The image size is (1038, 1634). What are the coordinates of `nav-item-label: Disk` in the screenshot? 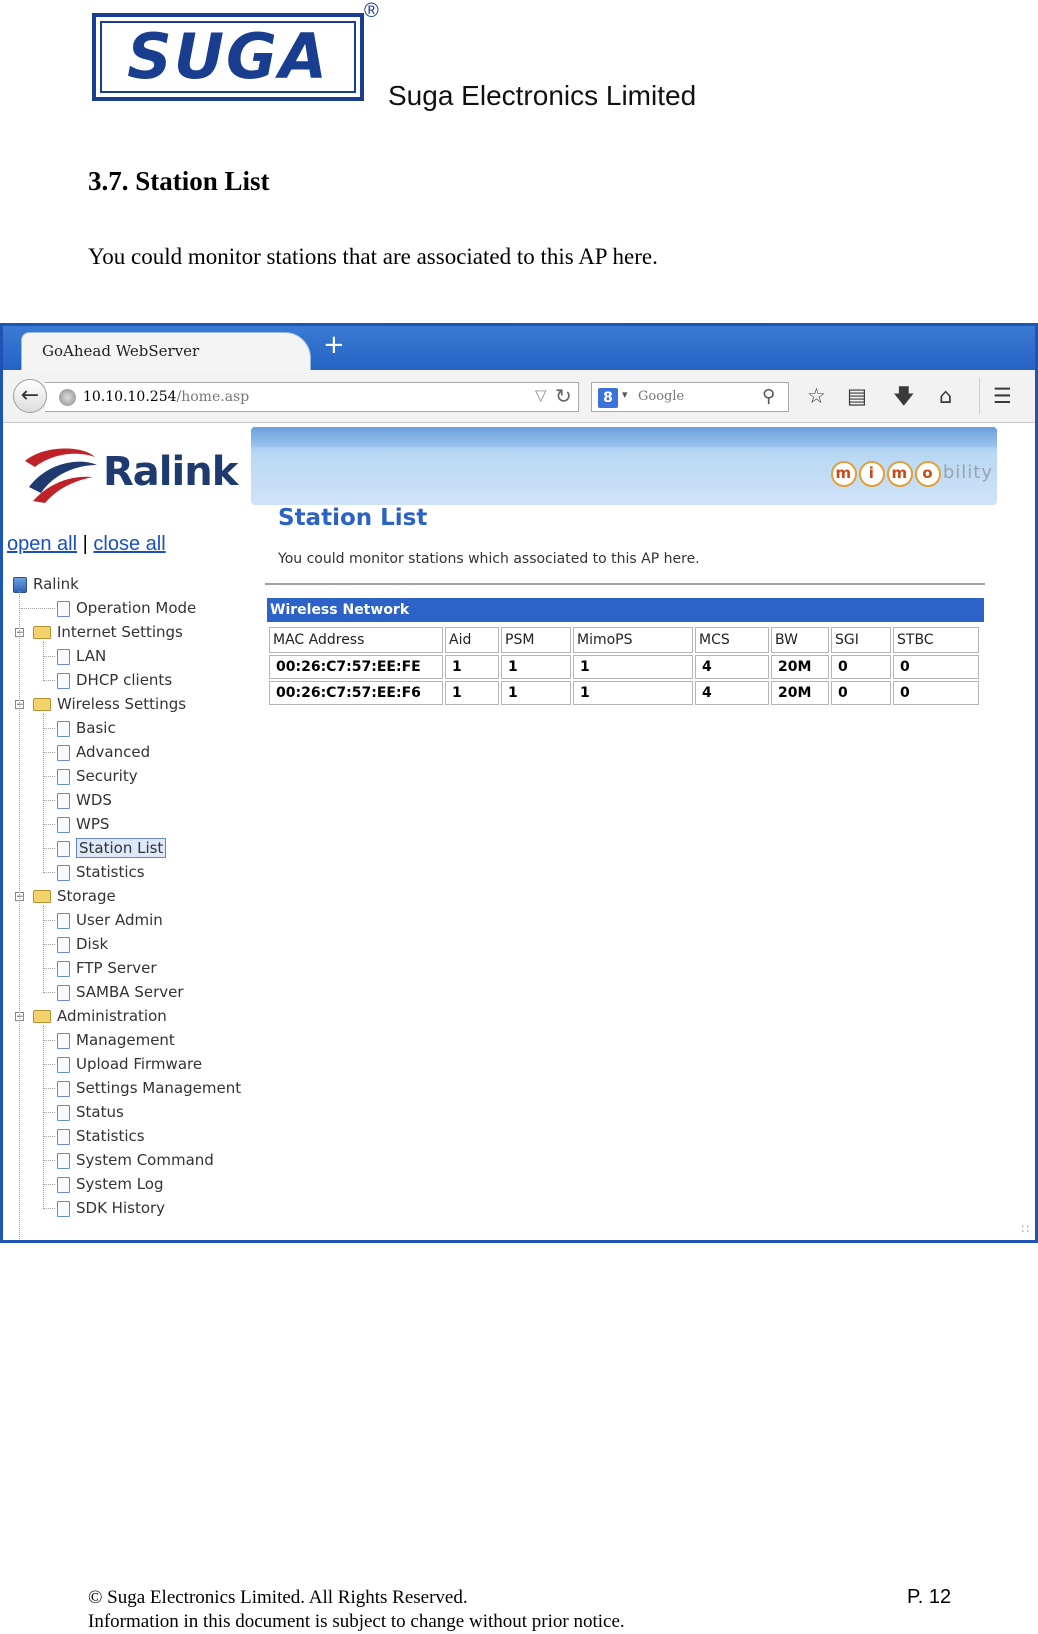 It's located at (92, 944).